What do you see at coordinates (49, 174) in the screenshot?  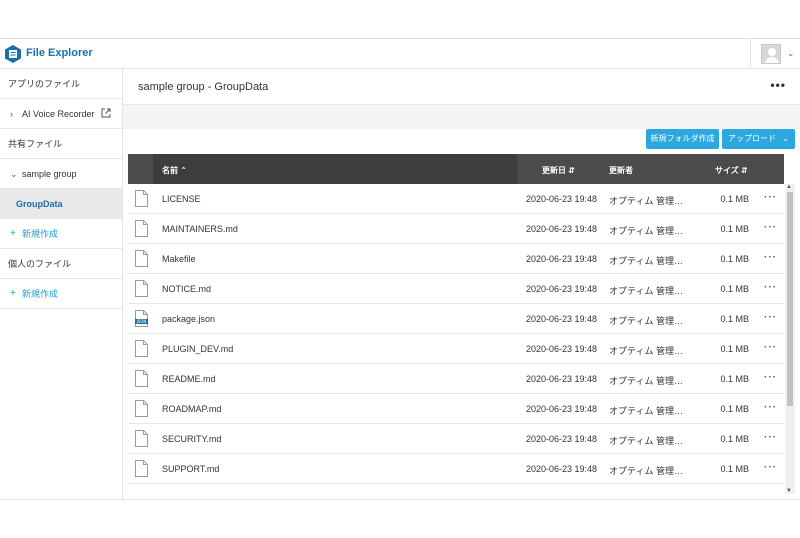 I see `sidebar-item-label: sample group` at bounding box center [49, 174].